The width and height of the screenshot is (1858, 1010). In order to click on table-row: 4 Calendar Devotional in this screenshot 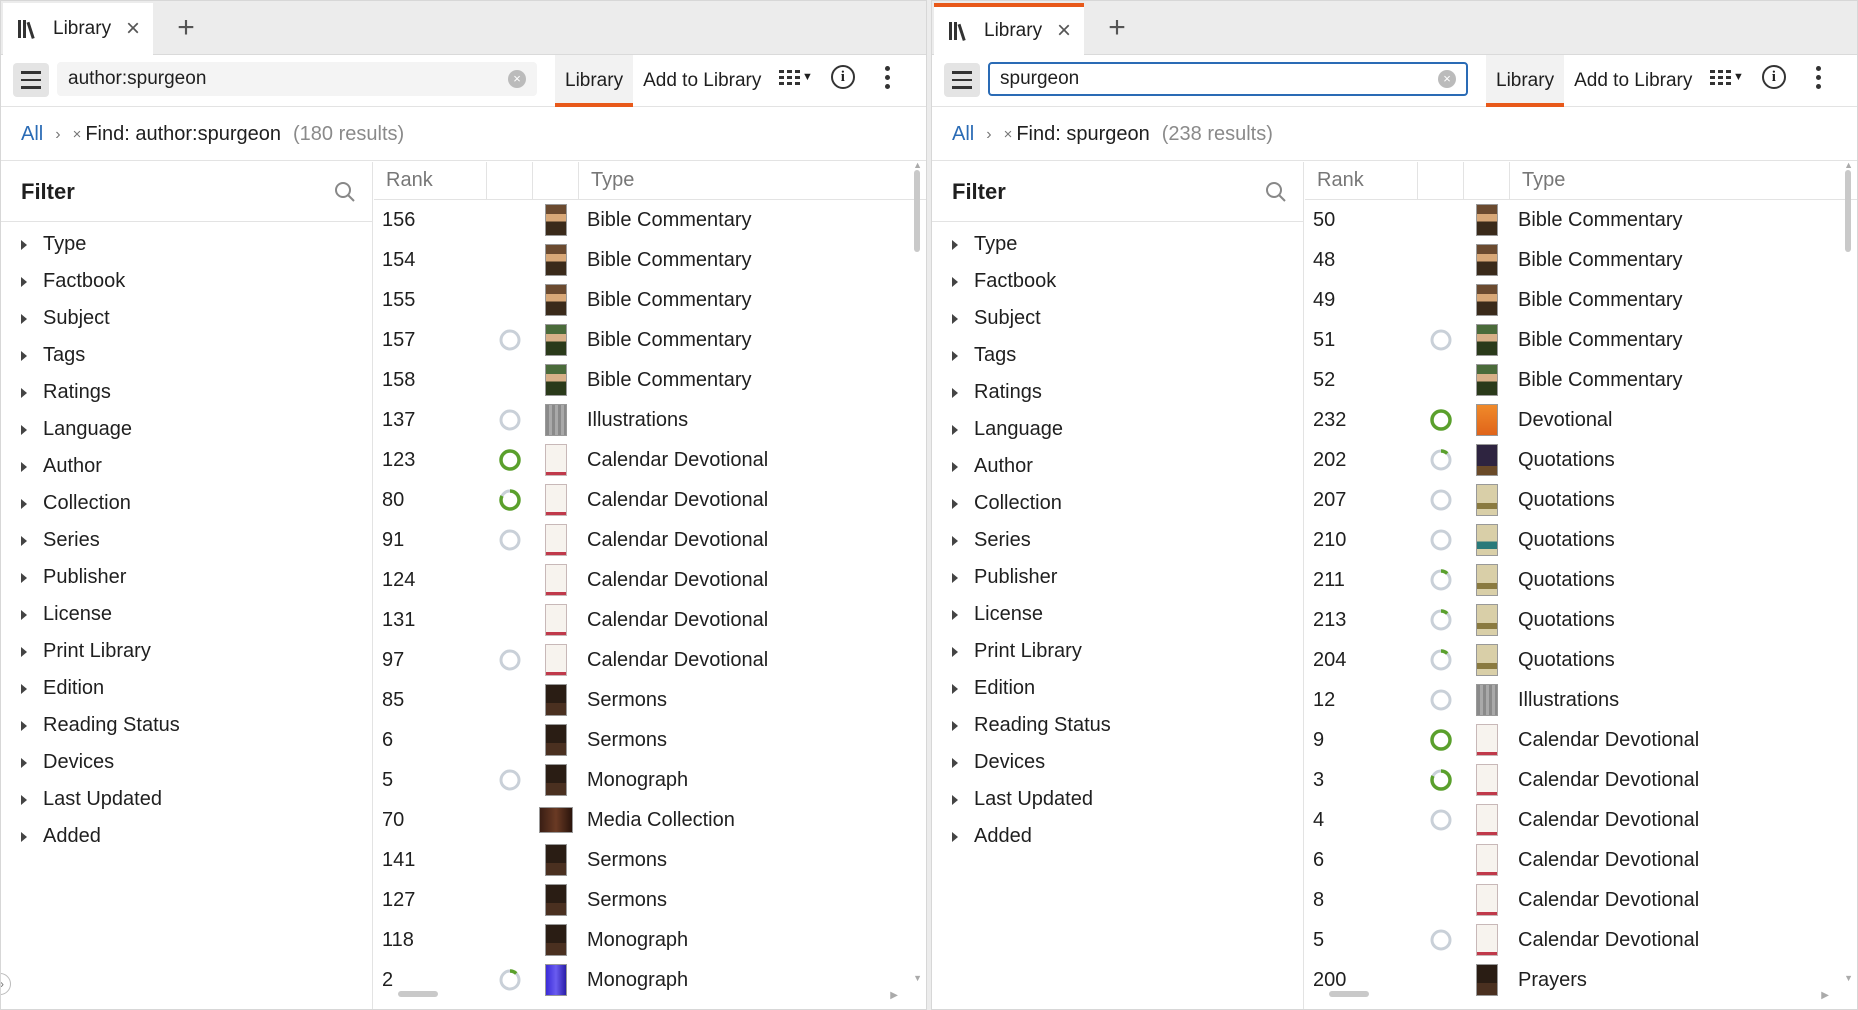, I will do `click(1581, 820)`.